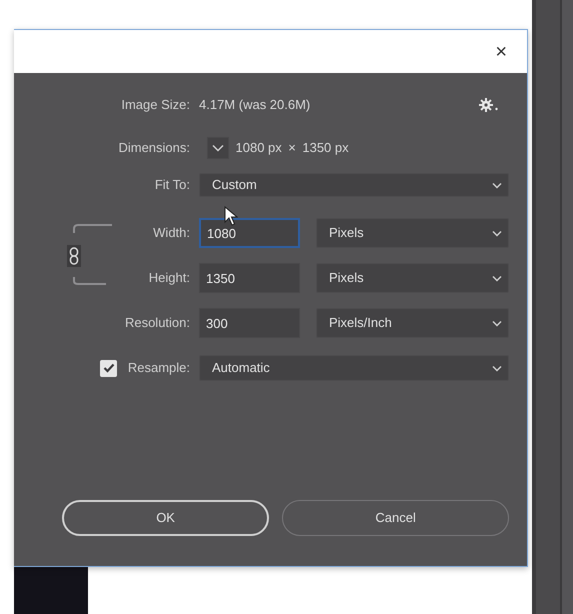 The image size is (573, 614). What do you see at coordinates (412, 323) in the screenshot?
I see `unit-dropdown: Pixels/Inch` at bounding box center [412, 323].